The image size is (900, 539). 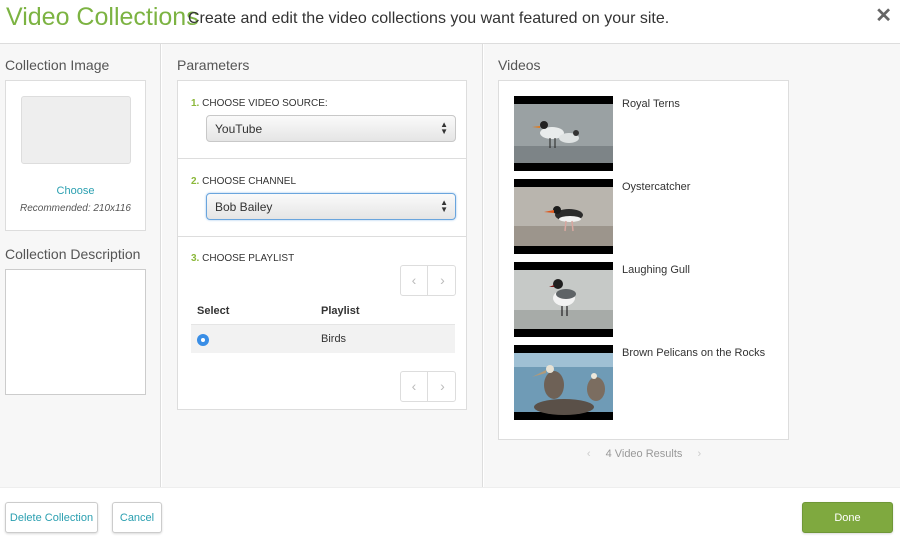 What do you see at coordinates (331, 206) in the screenshot?
I see `channel-select: Bob Bailey ▲ ▼` at bounding box center [331, 206].